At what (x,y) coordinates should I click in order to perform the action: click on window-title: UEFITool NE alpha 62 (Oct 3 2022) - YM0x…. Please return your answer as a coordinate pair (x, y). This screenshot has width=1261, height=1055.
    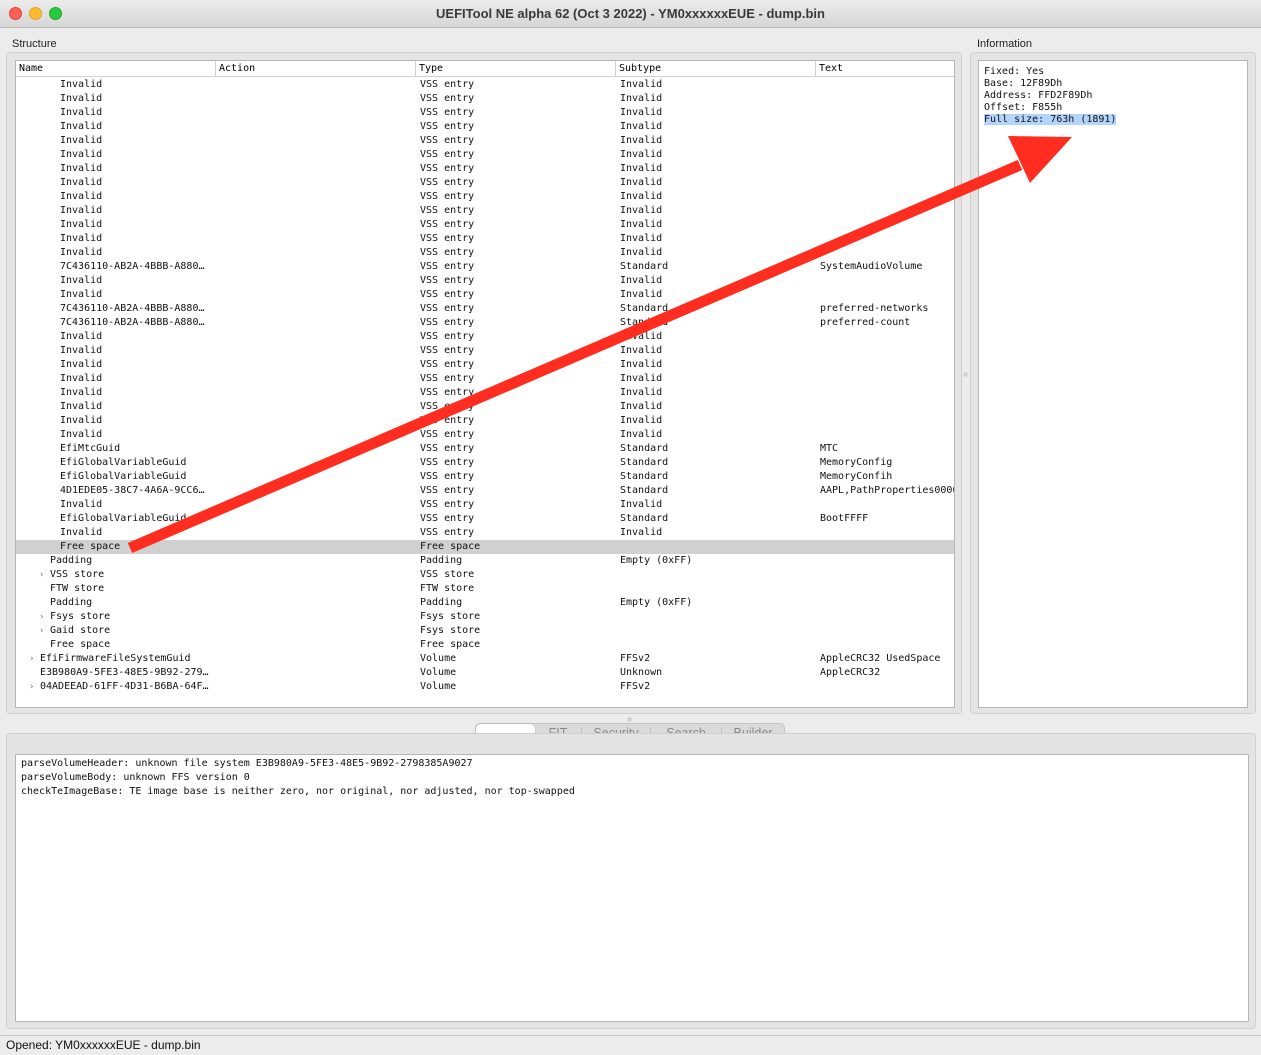
    Looking at the image, I should click on (630, 13).